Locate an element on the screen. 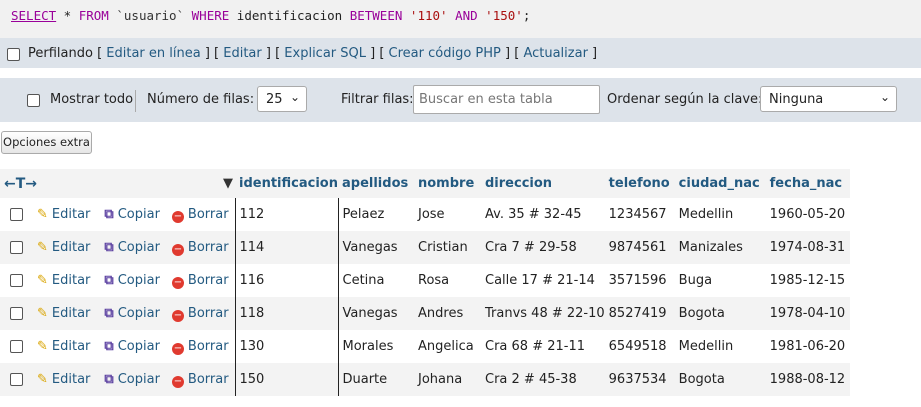 The image size is (921, 407). filter-label: Filtrar filas: is located at coordinates (377, 99).